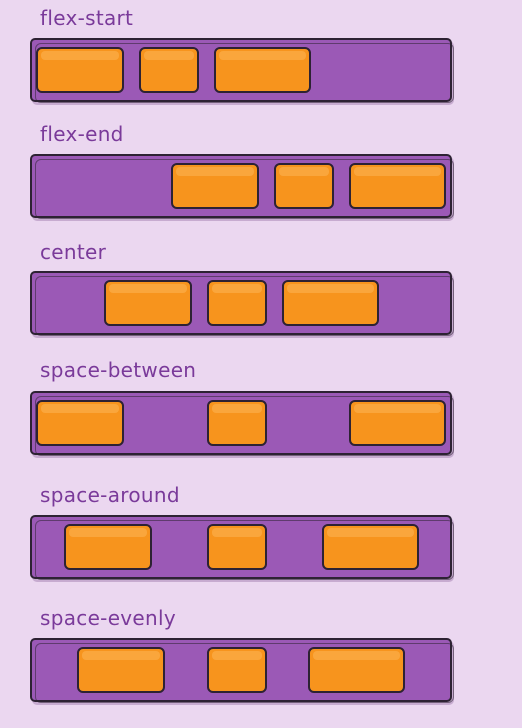  I want to click on example-space-evenly: space-evenly, so click(261, 658).